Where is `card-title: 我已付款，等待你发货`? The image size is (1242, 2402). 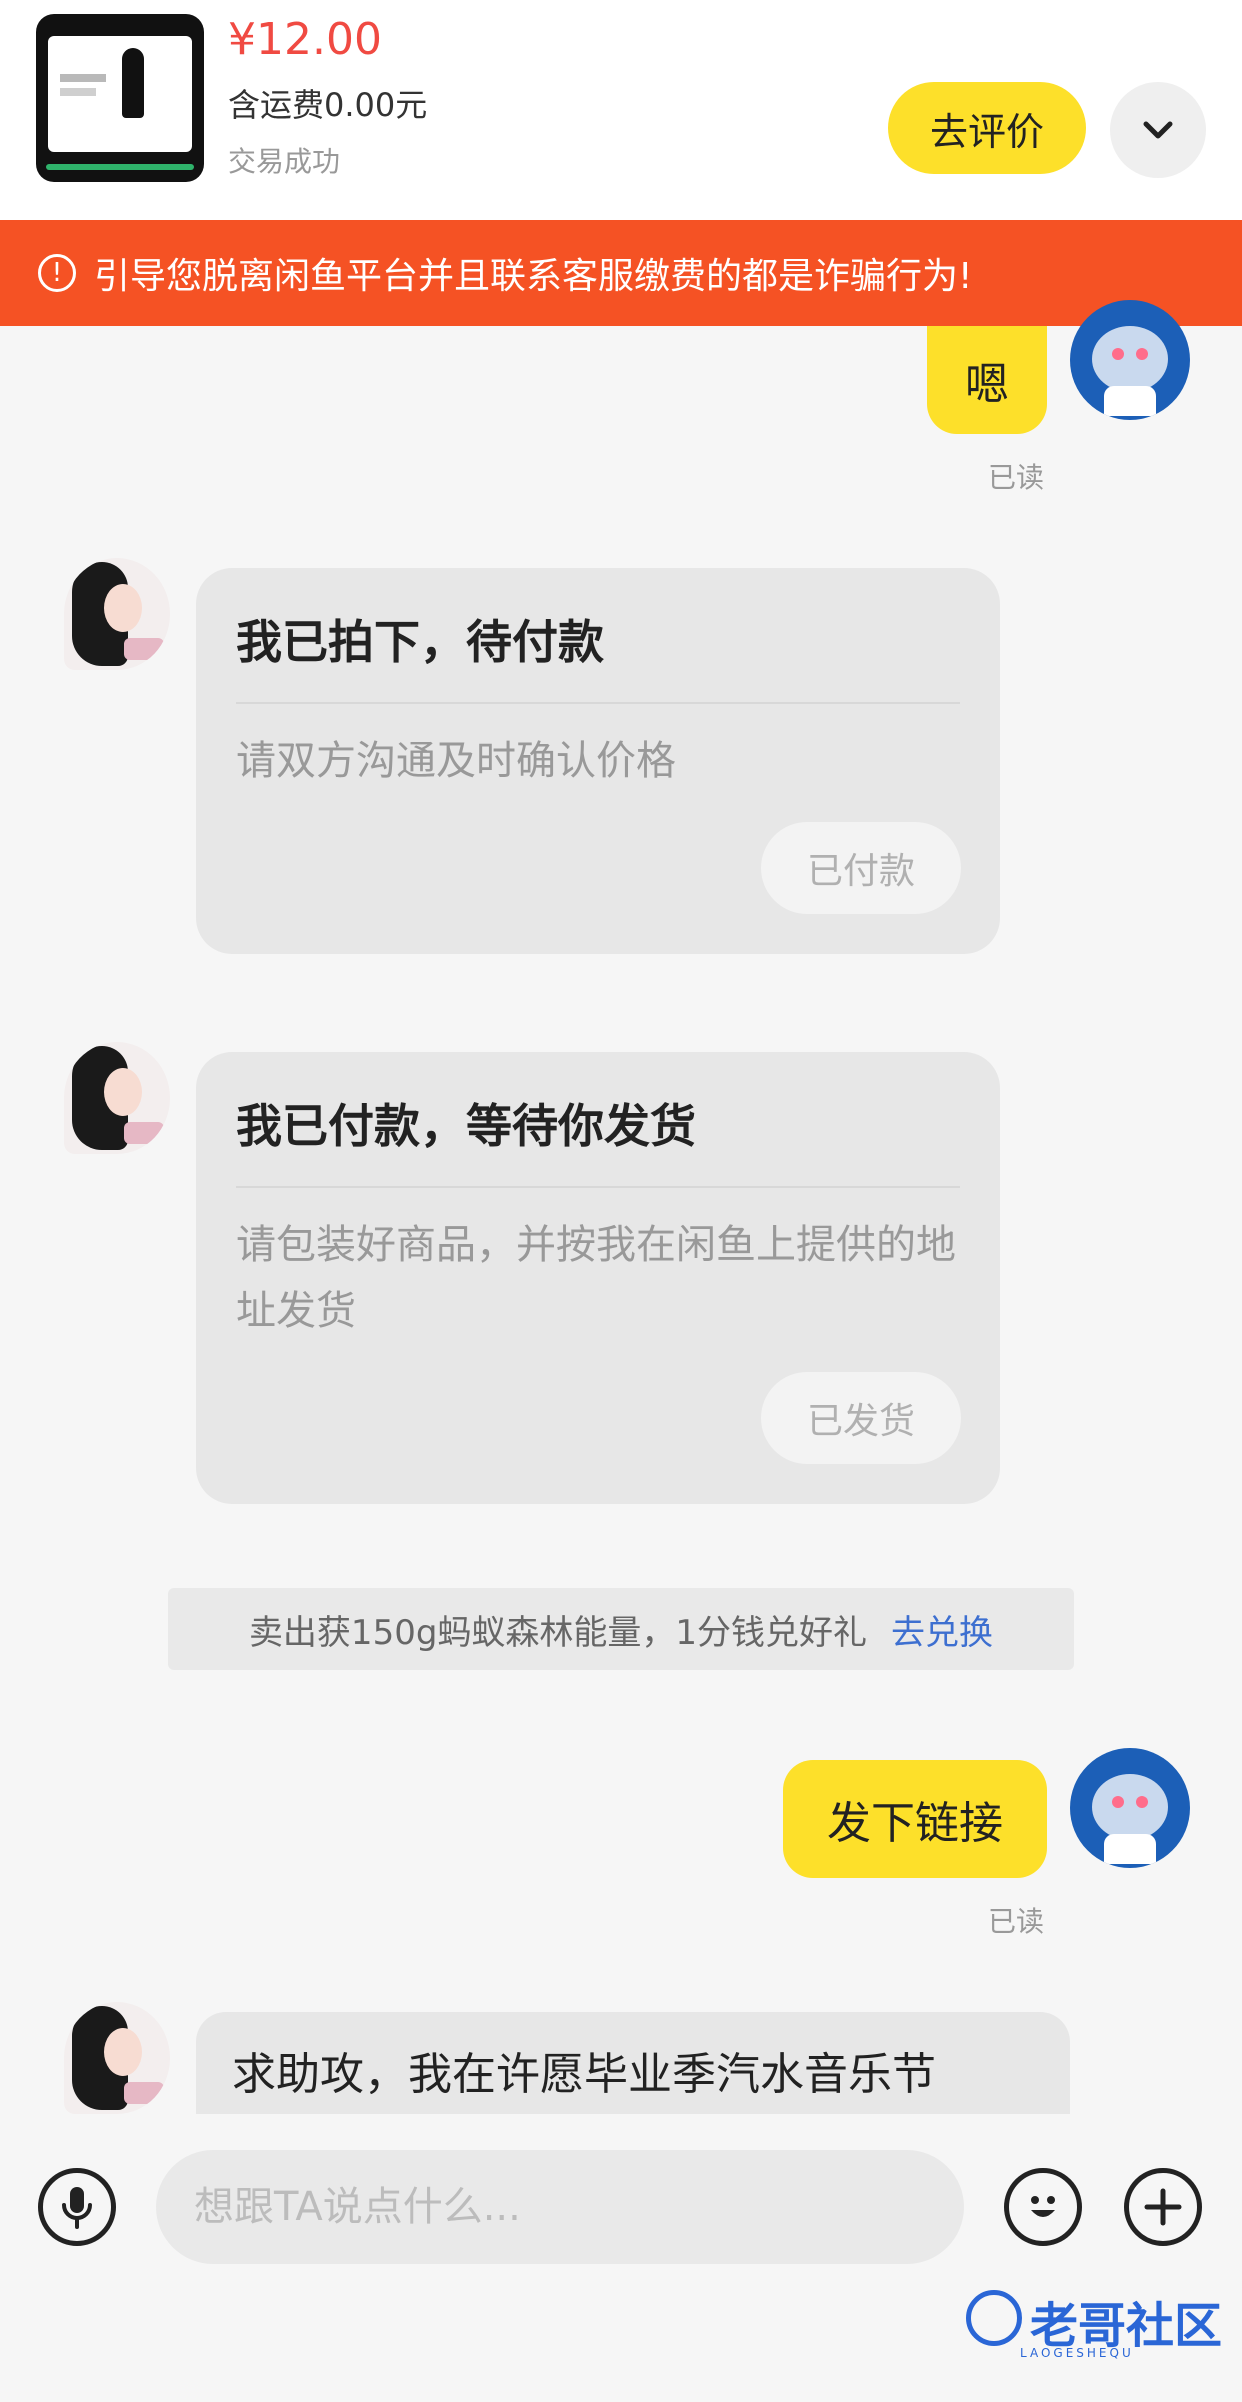
card-title: 我已付款，等待你发货 is located at coordinates (466, 1126).